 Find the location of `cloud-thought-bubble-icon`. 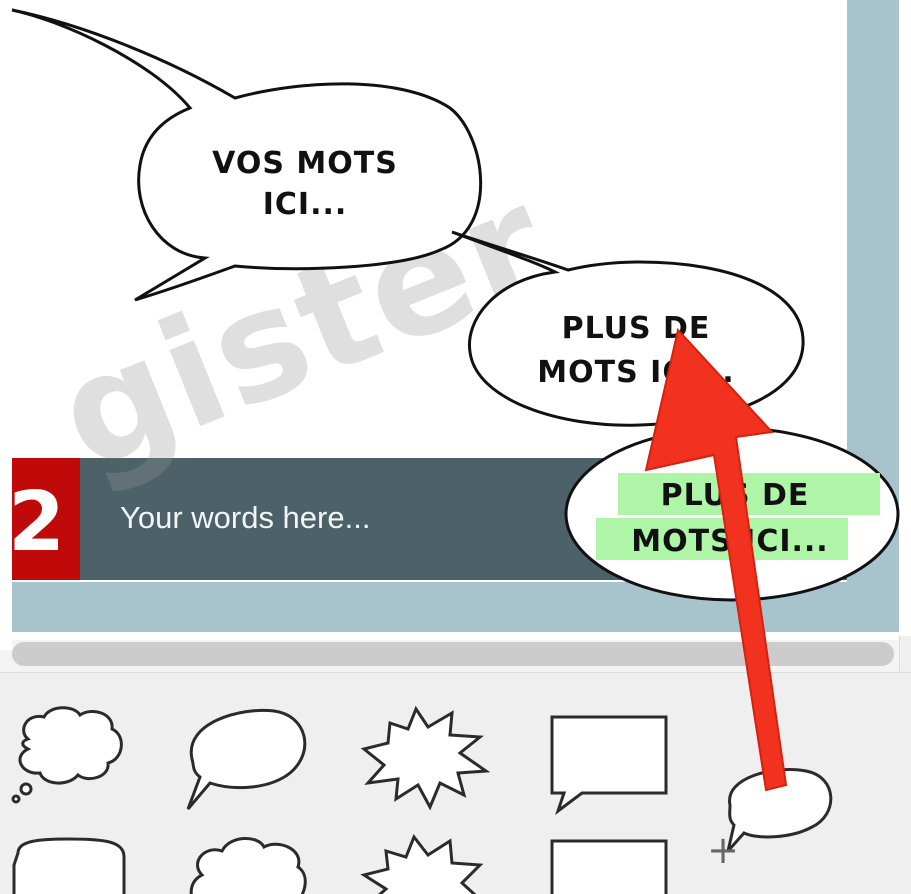

cloud-thought-bubble-icon is located at coordinates (68, 752).